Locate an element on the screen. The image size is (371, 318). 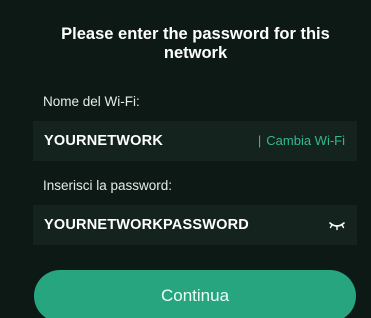
network-name-label: Nome del Wi-Fi: is located at coordinates (91, 101).